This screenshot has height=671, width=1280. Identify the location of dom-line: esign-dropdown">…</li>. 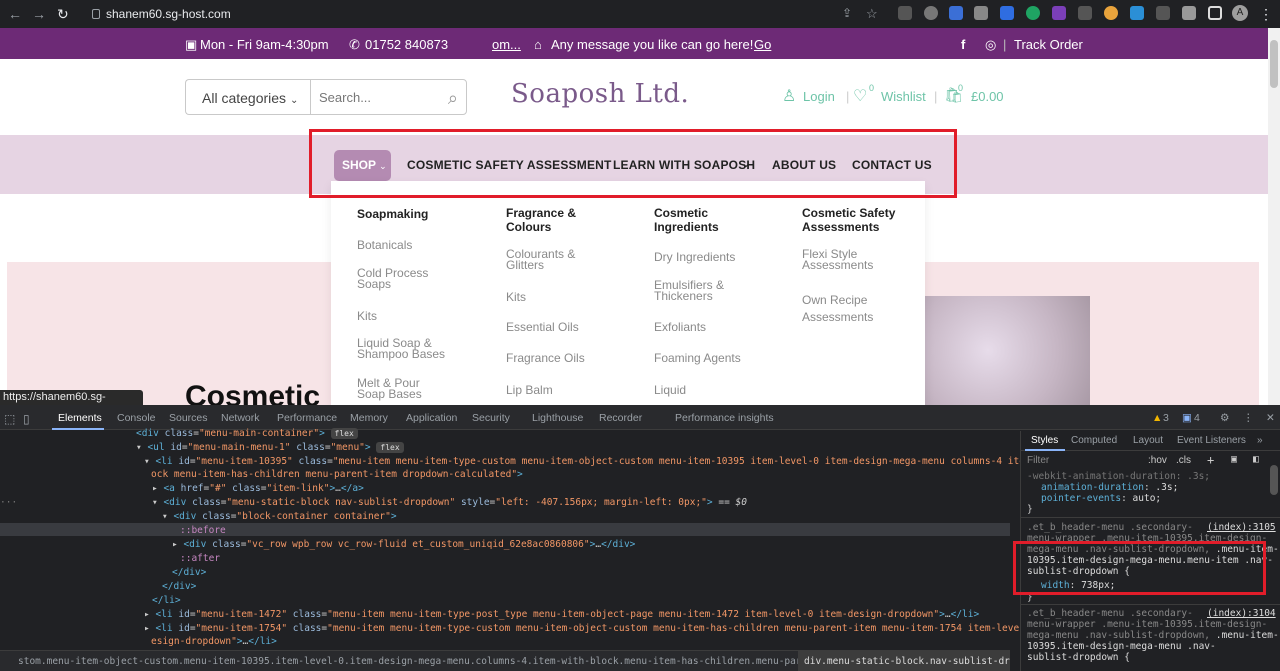
(214, 641).